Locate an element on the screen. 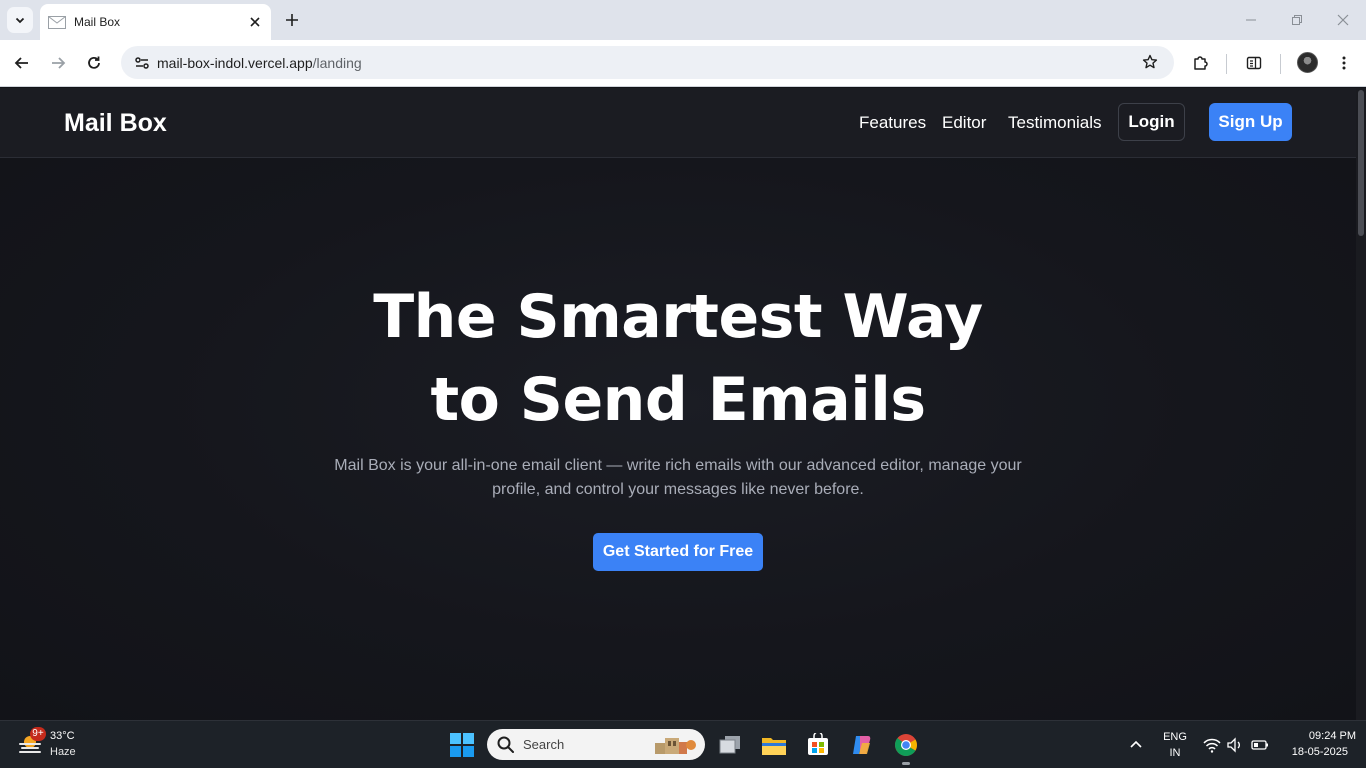  scrollbar-thumb is located at coordinates (1361, 163).